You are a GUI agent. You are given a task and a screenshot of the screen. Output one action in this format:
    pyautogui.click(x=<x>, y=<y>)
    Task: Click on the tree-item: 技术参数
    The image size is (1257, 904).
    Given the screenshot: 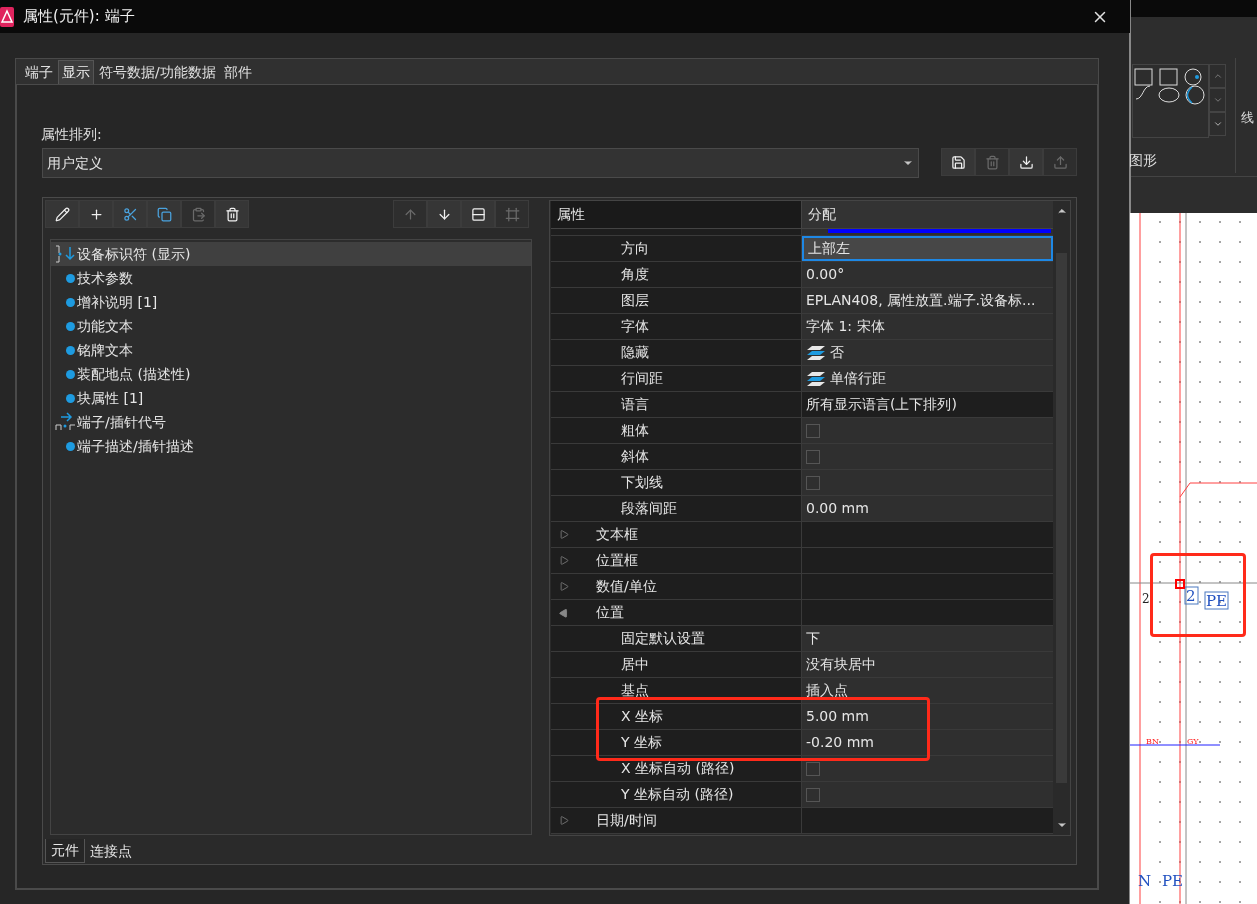 What is the action you would take?
    pyautogui.click(x=291, y=278)
    